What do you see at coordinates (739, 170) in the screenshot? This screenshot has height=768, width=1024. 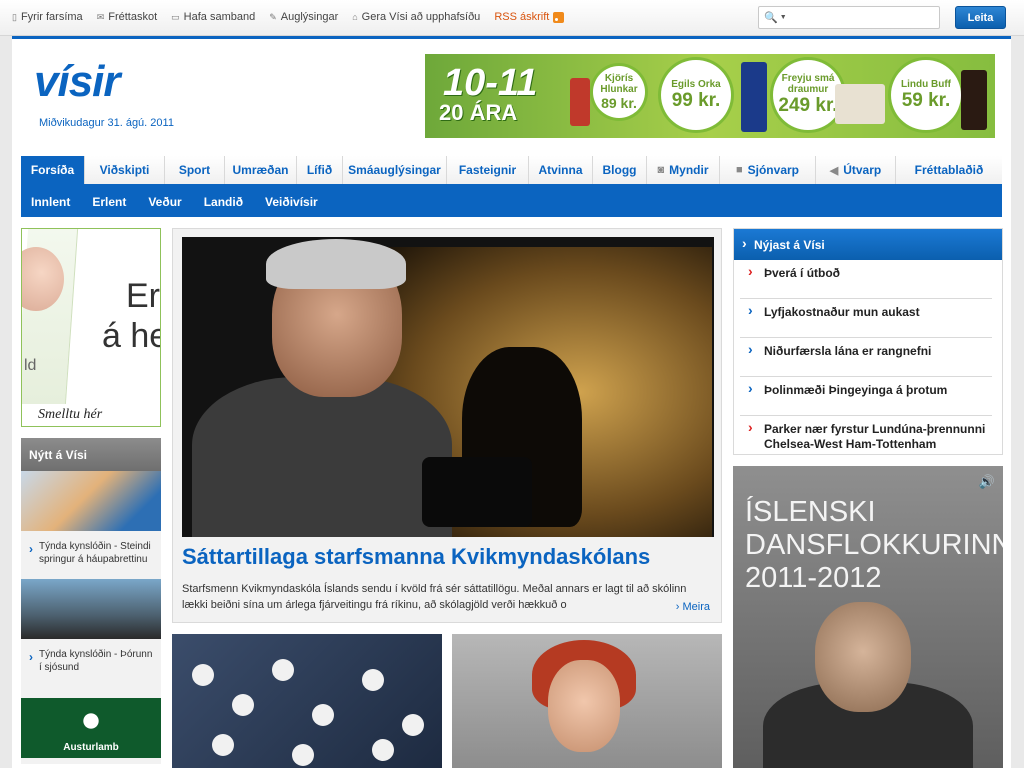 I see `video-camera-icon: ■` at bounding box center [739, 170].